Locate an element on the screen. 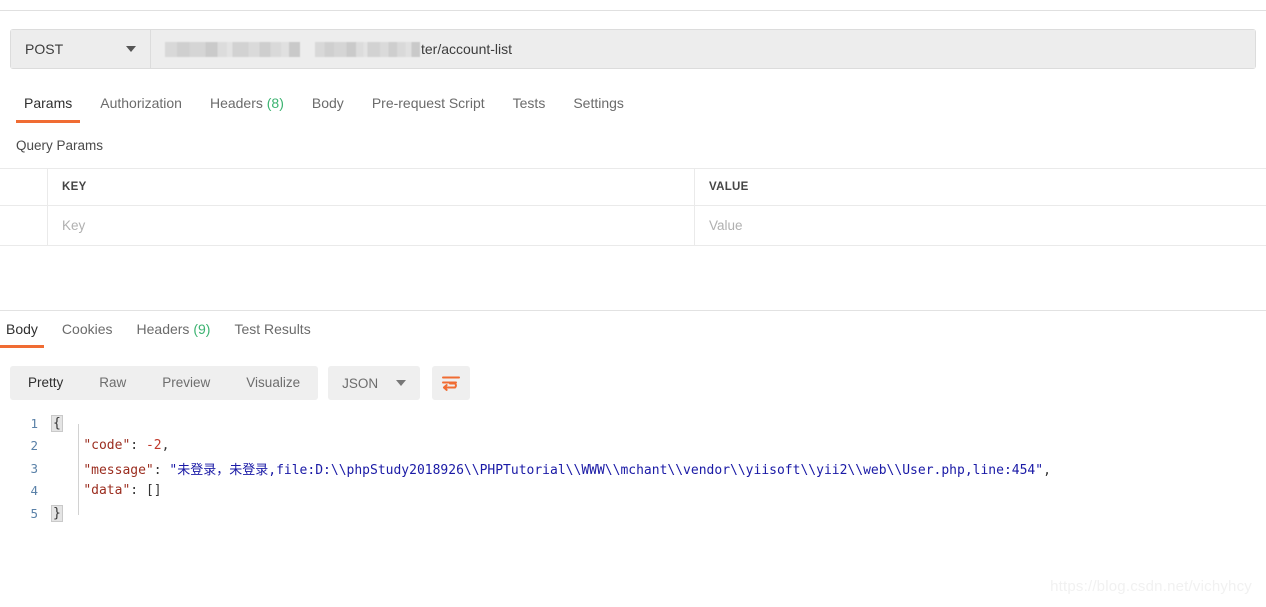  tab-response-headers-count: (9) is located at coordinates (202, 329).